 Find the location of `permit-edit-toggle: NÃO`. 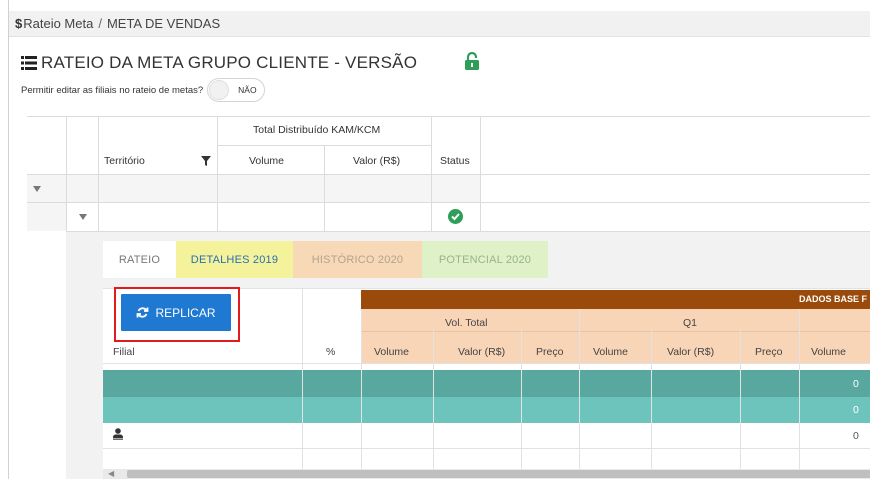

permit-edit-toggle: NÃO is located at coordinates (236, 90).